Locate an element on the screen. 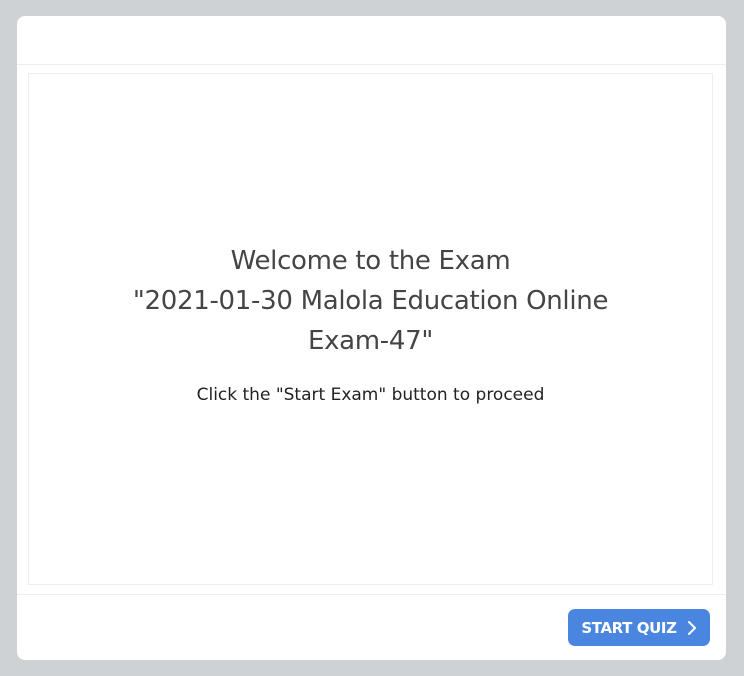 This screenshot has height=676, width=744. start-quiz-button: START QUIZ is located at coordinates (639, 627).